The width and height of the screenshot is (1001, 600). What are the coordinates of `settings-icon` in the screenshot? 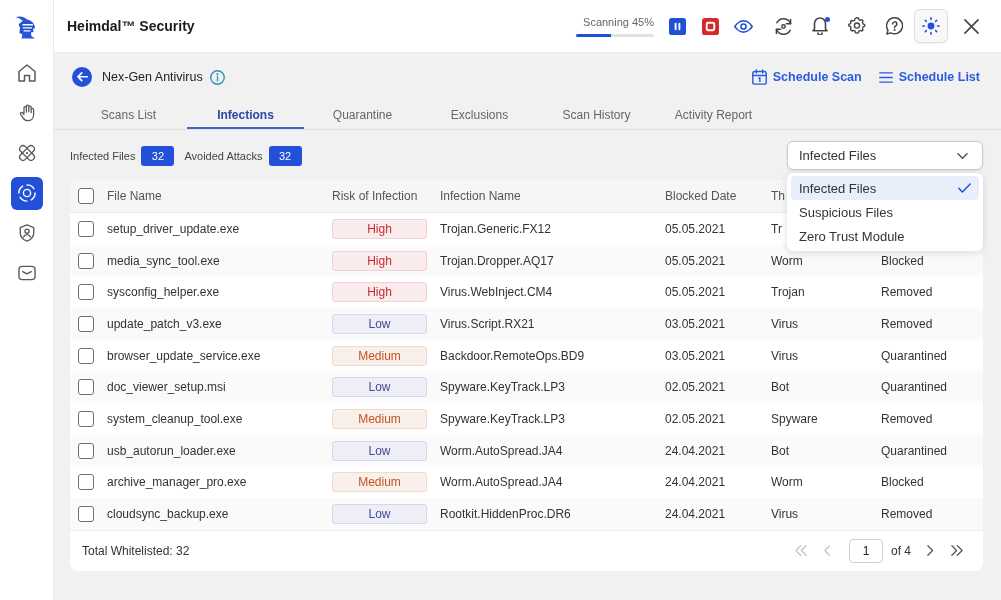 It's located at (857, 26).